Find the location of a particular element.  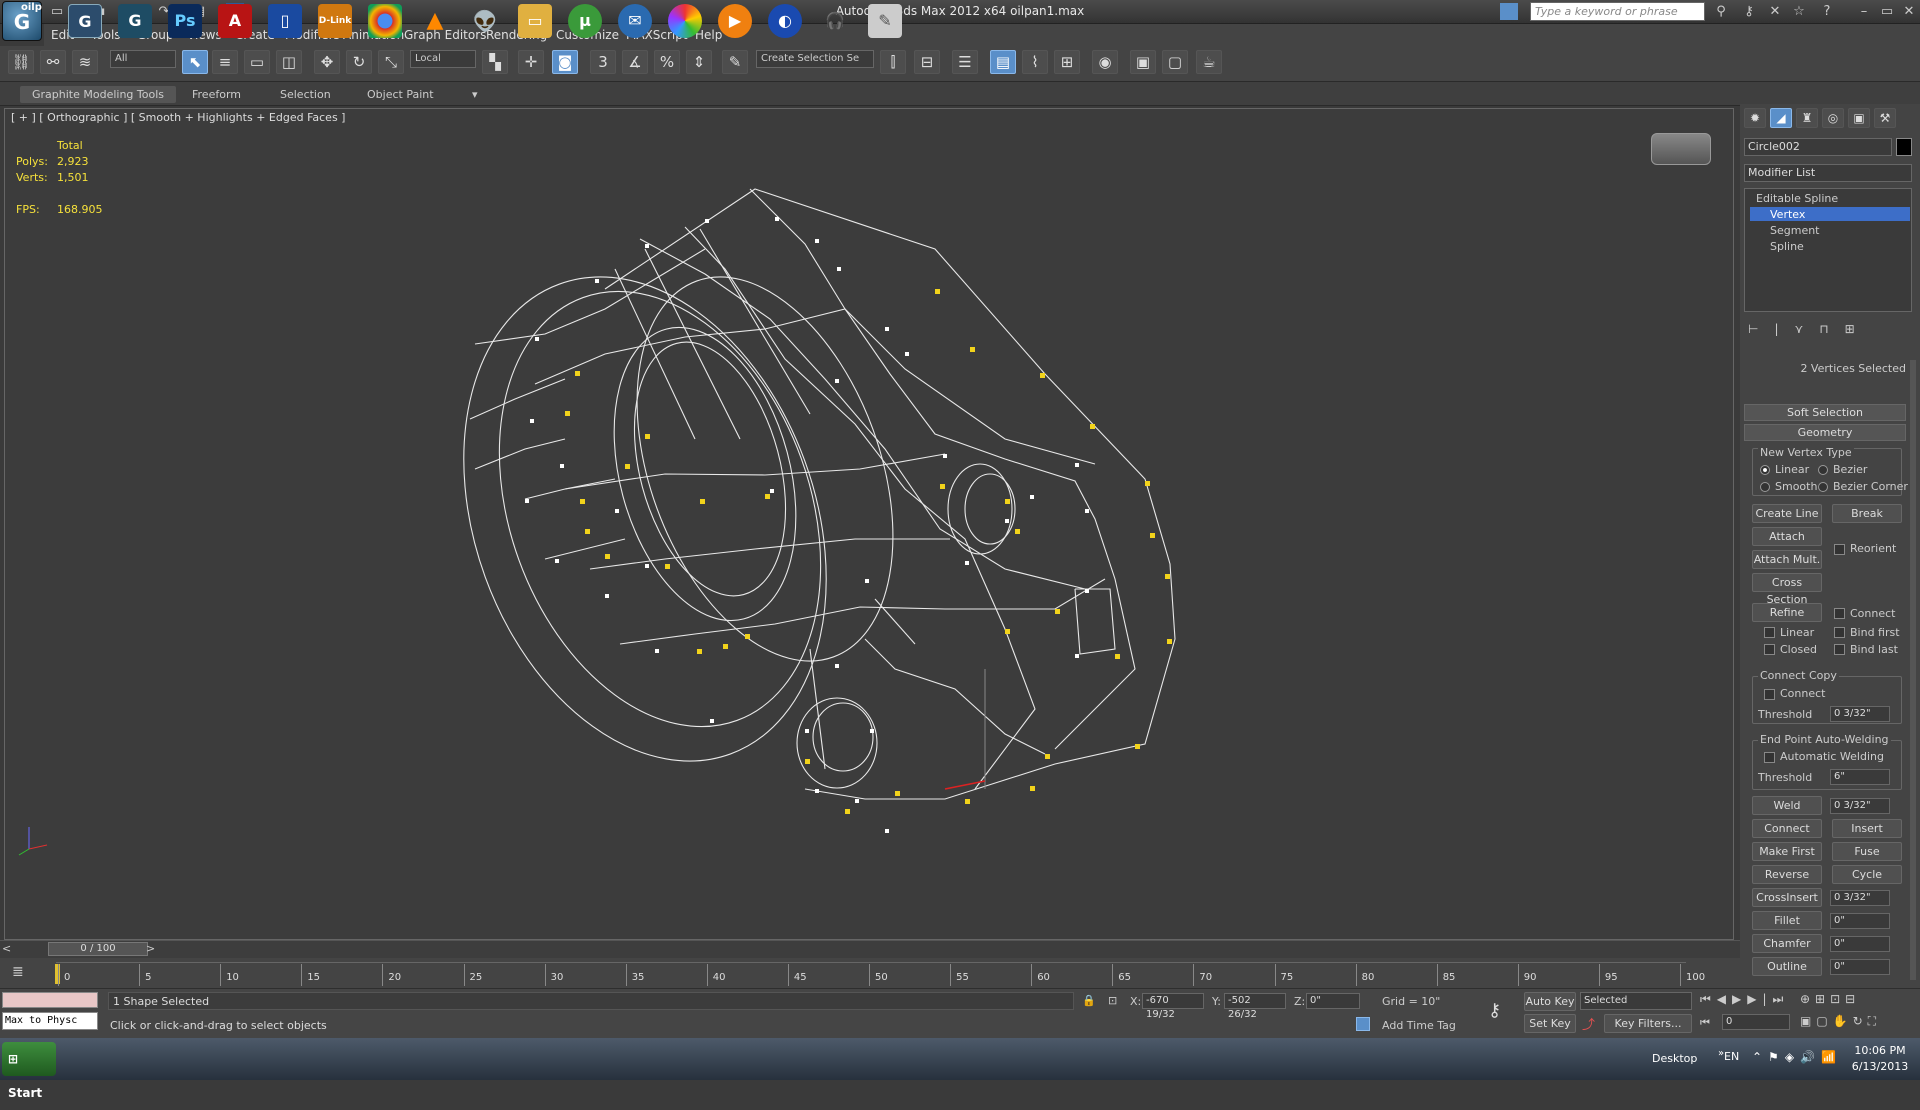

material-editor-icon: ◉ is located at coordinates (1105, 62).